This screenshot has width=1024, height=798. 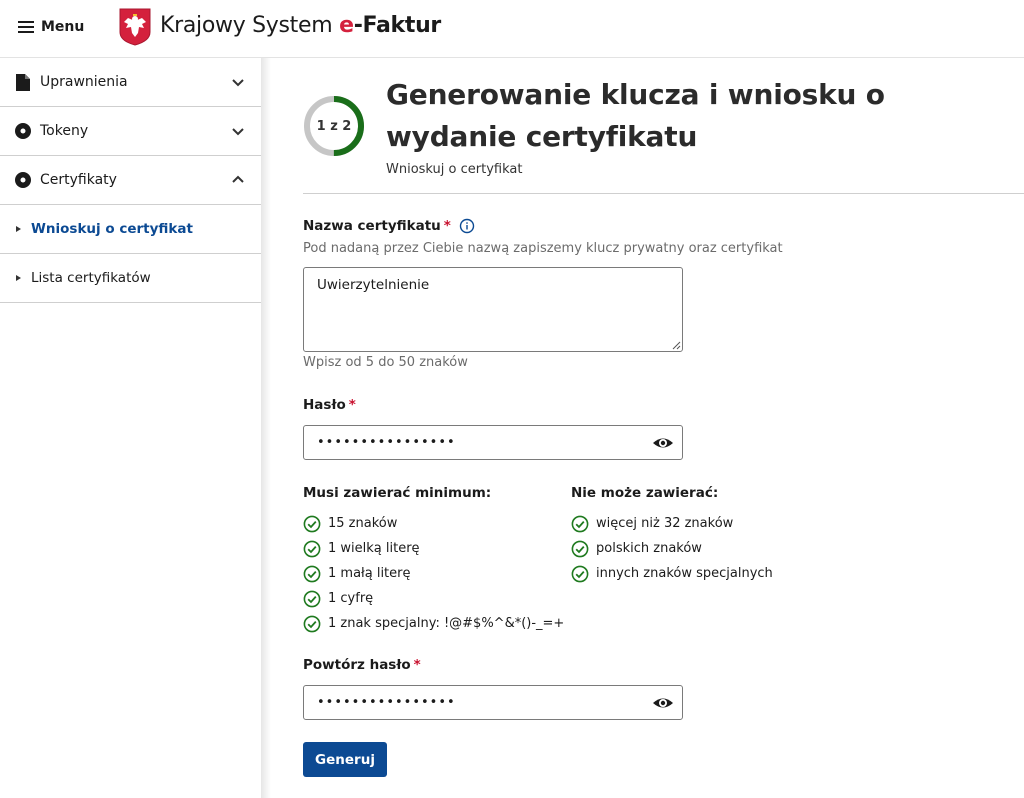 I want to click on must-contain-title: Musi zawierać minimum:, so click(x=397, y=493).